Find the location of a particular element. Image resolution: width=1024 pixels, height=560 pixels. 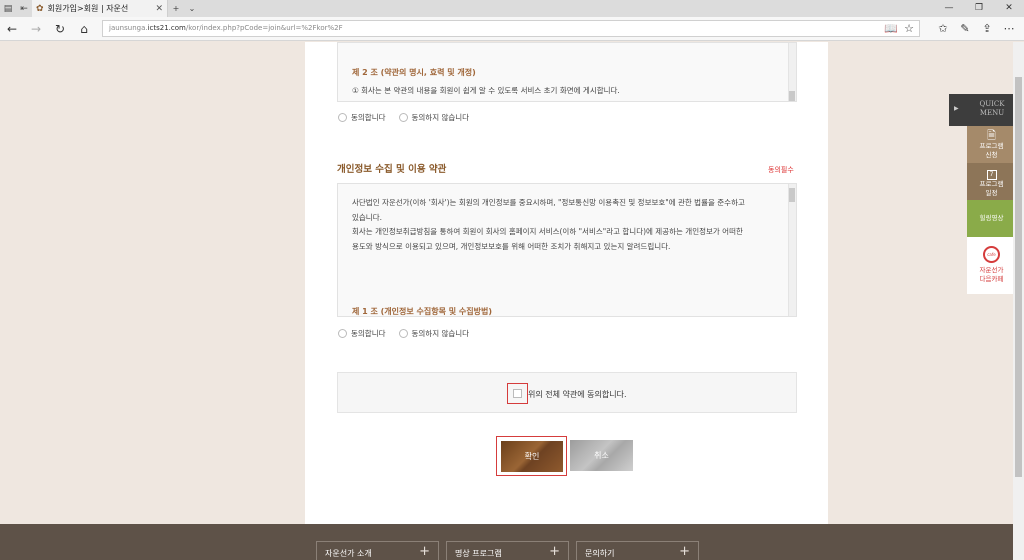

privacy-section-title: 개인정보 수집 및 이용 약관 is located at coordinates (392, 169).